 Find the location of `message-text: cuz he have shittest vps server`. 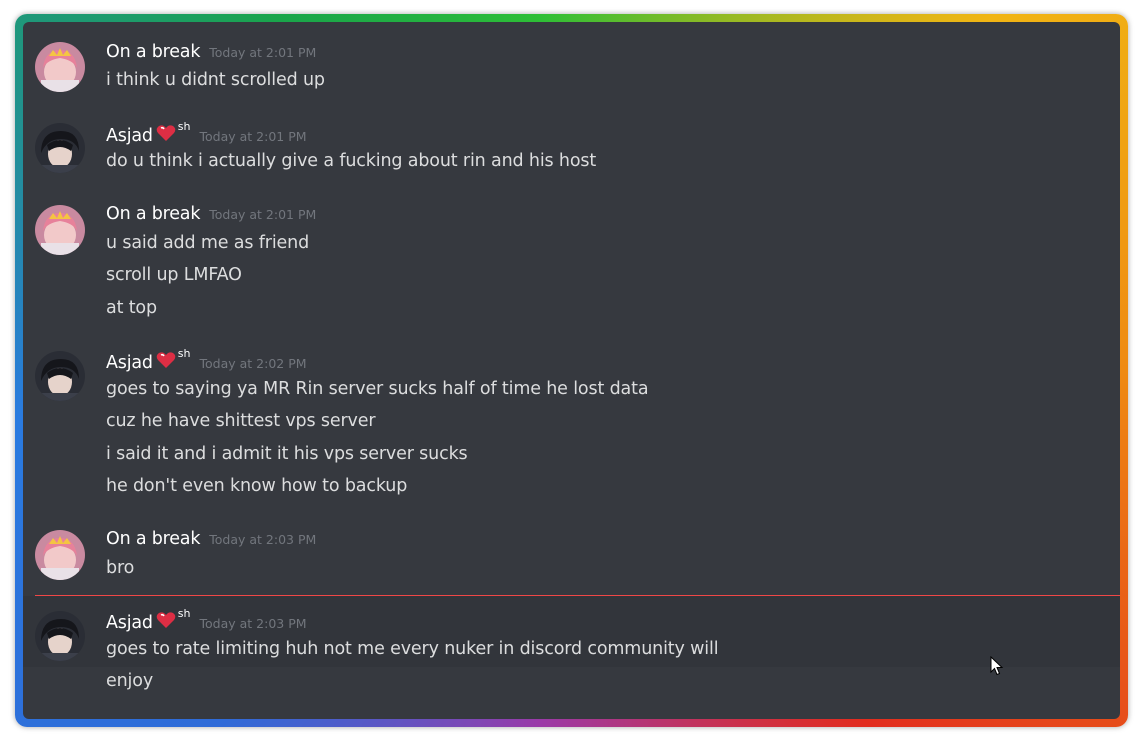

message-text: cuz he have shittest vps server is located at coordinates (241, 421).